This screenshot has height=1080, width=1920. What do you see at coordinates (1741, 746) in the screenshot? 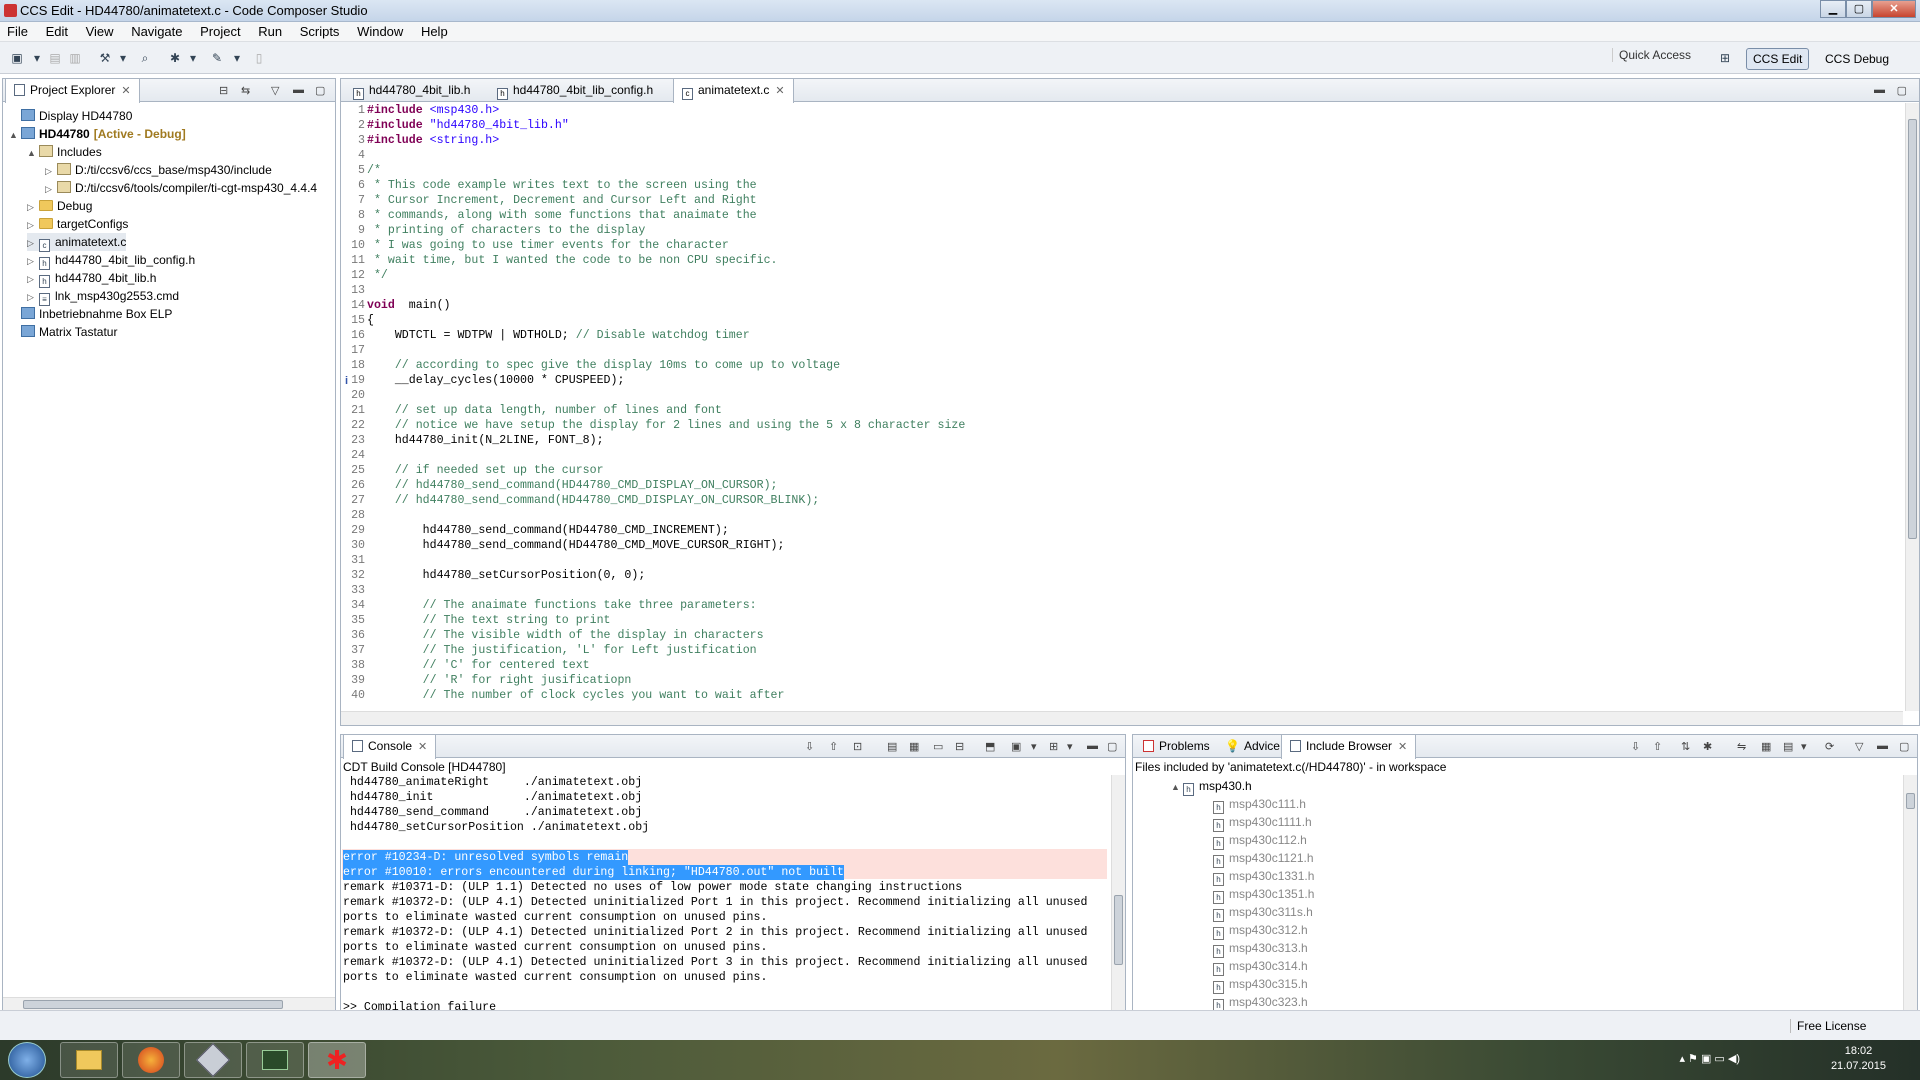
I see `toggle-icon: ⇋` at bounding box center [1741, 746].